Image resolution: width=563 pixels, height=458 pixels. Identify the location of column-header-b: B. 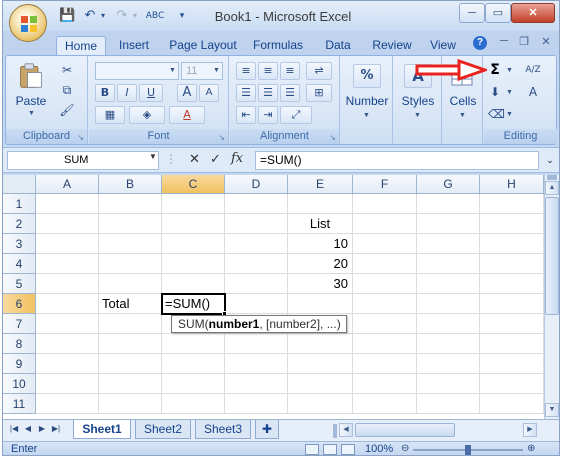
(130, 184).